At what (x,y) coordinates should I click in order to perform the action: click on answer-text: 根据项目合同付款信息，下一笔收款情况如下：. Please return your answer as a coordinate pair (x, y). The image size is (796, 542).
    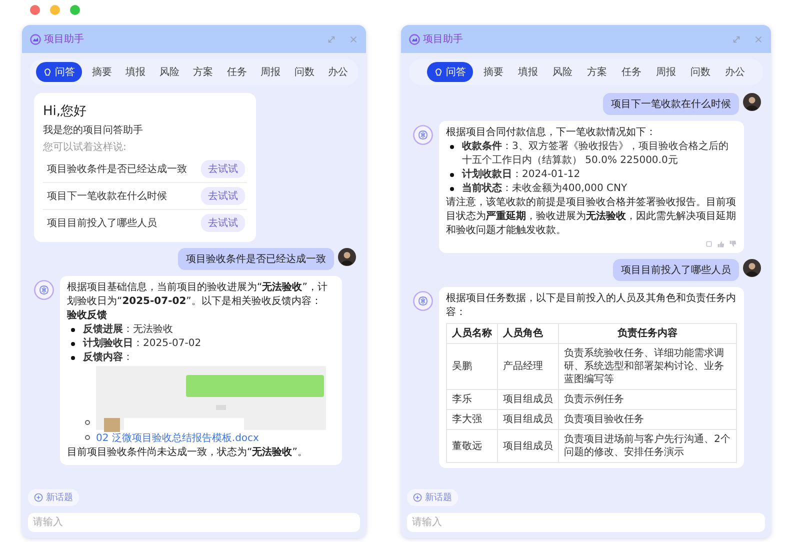
    Looking at the image, I should click on (551, 133).